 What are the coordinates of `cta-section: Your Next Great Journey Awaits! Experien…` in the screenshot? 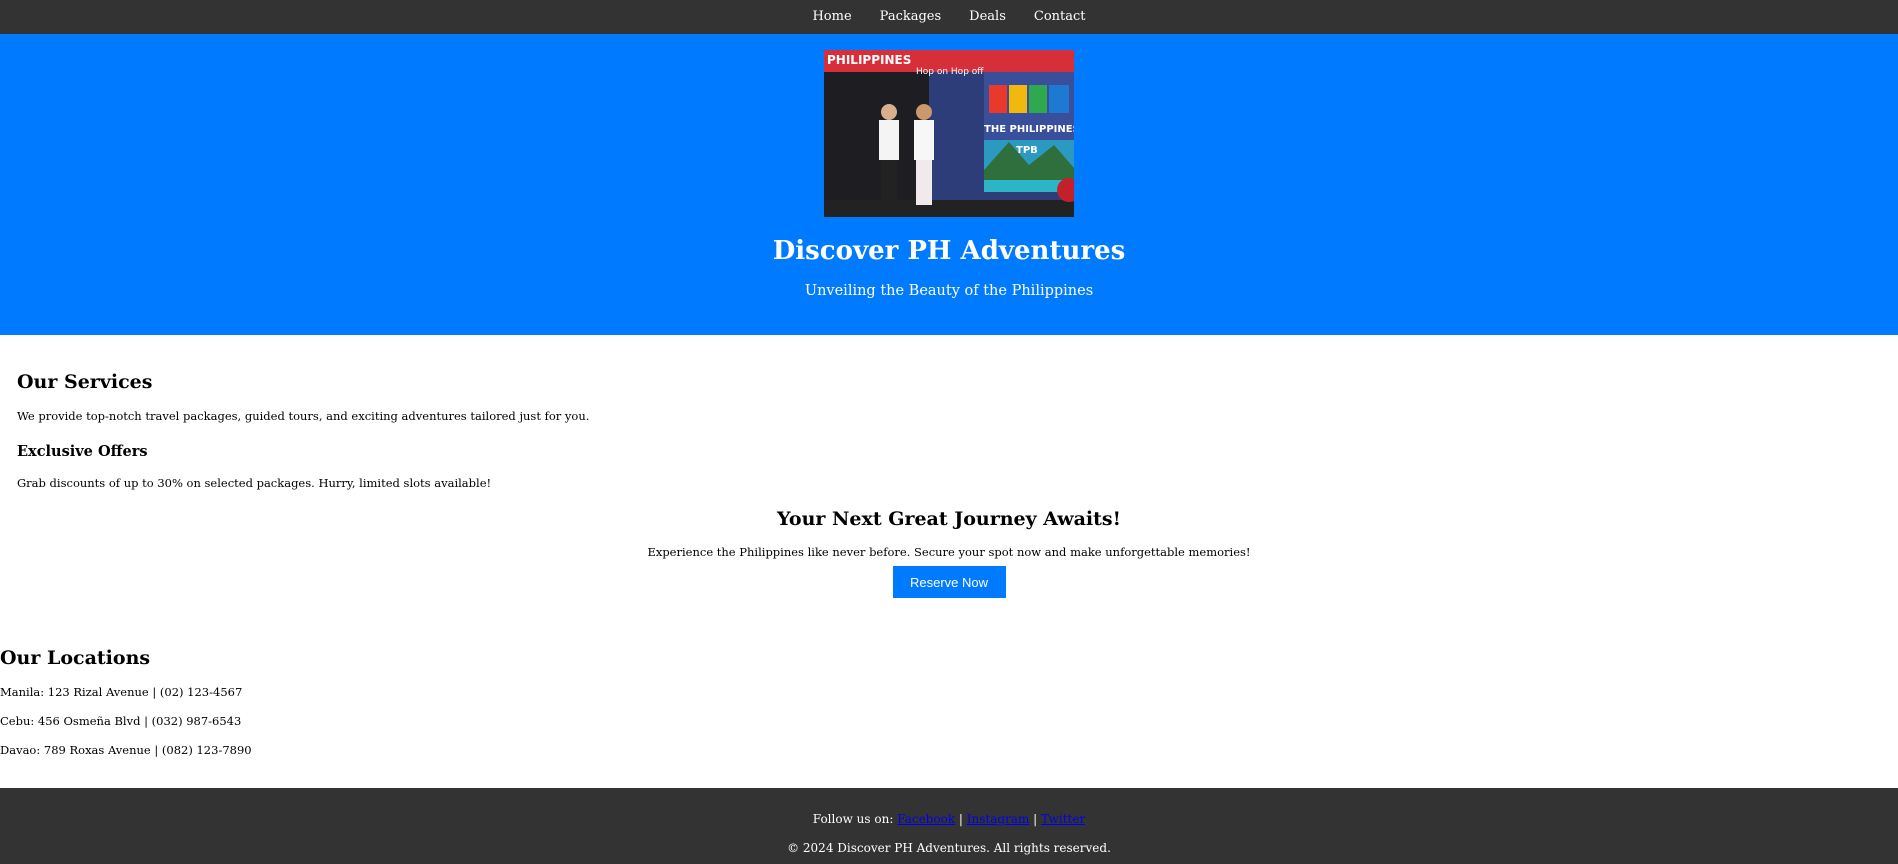 It's located at (949, 552).